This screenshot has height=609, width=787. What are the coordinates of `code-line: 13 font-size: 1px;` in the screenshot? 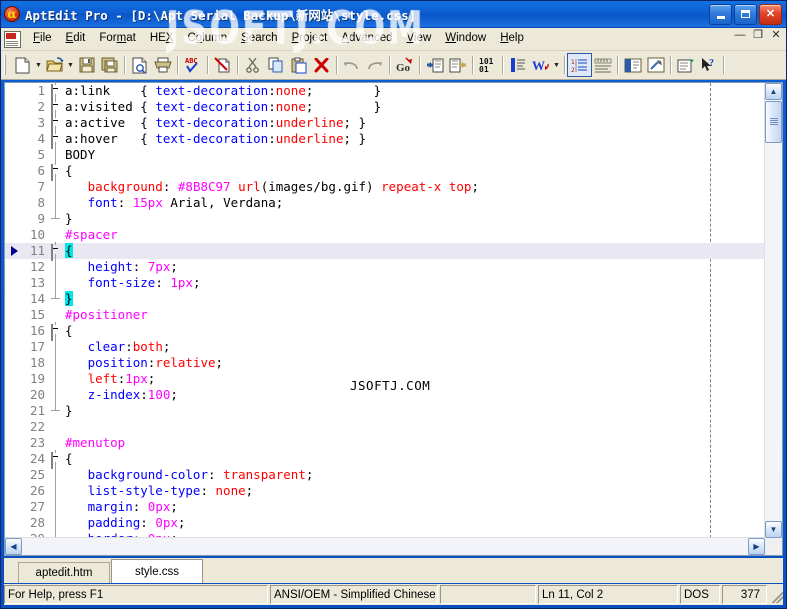 It's located at (385, 283).